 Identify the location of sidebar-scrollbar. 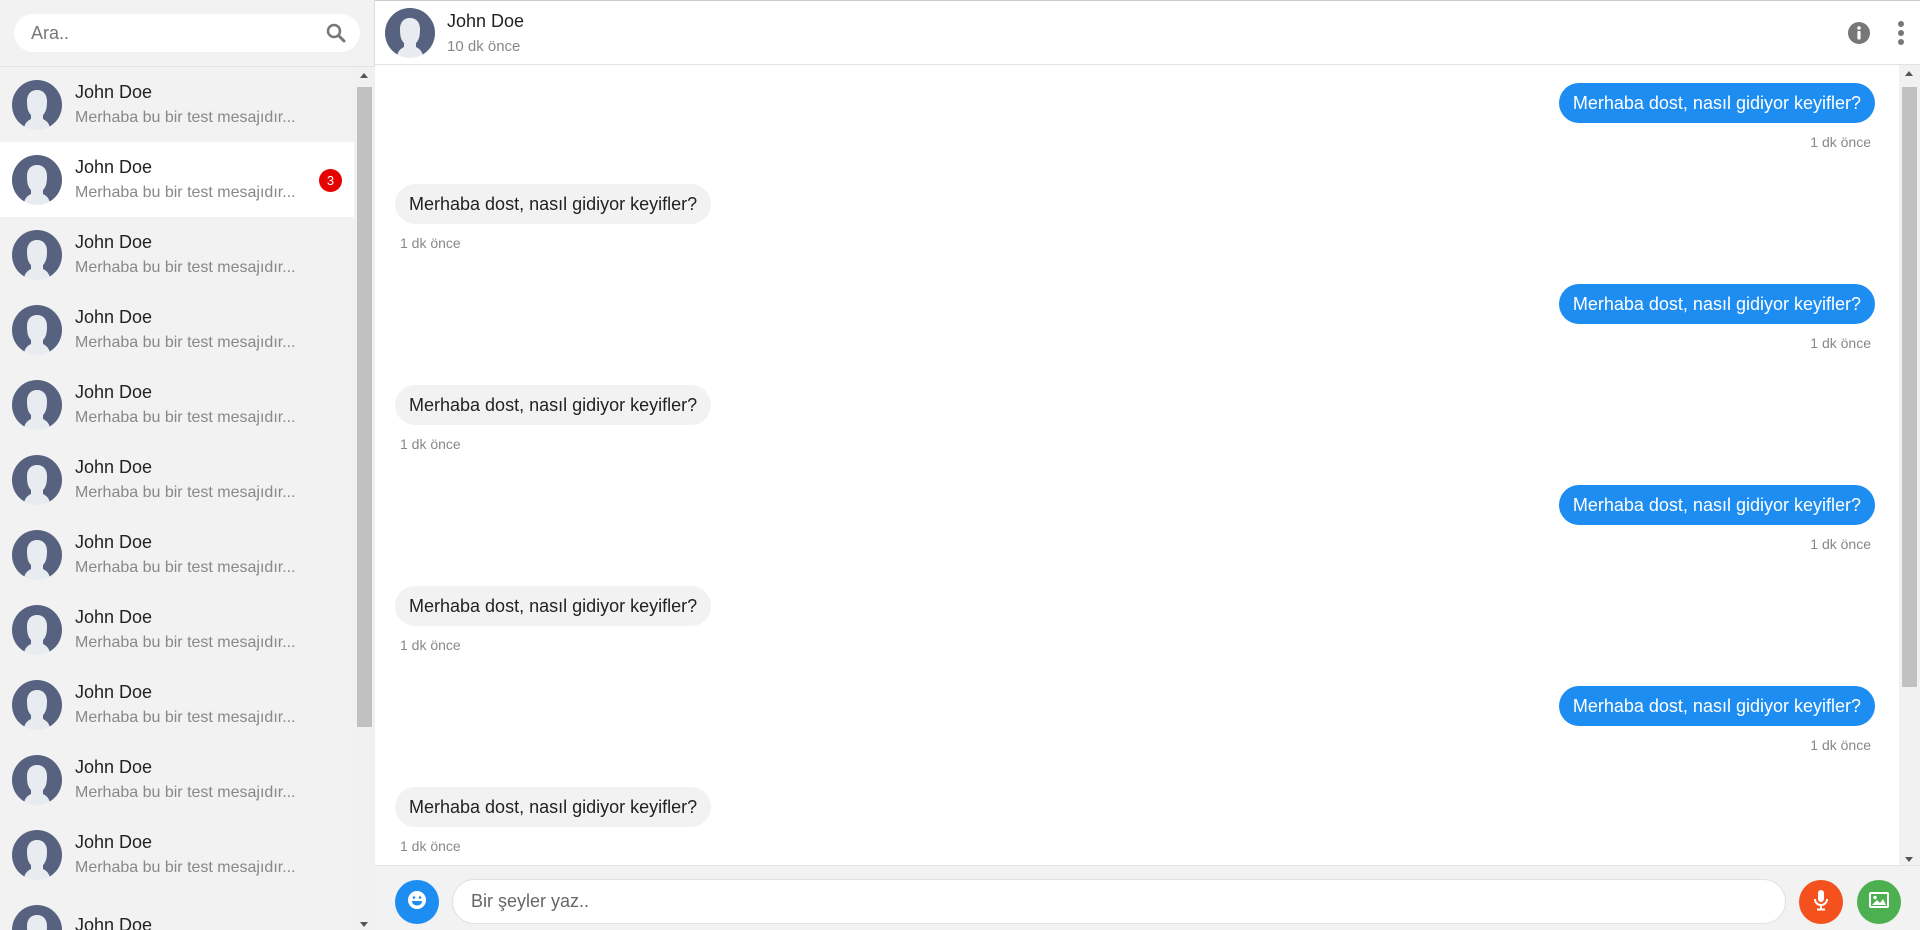
(364, 498).